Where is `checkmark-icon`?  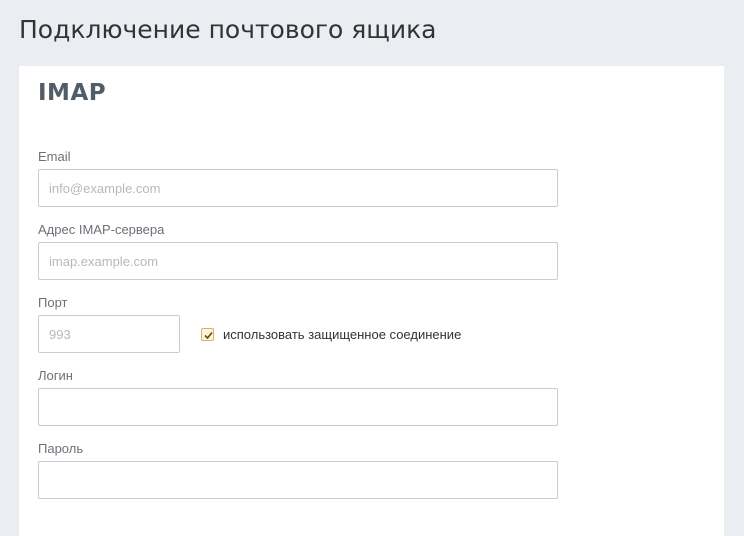 checkmark-icon is located at coordinates (208, 335).